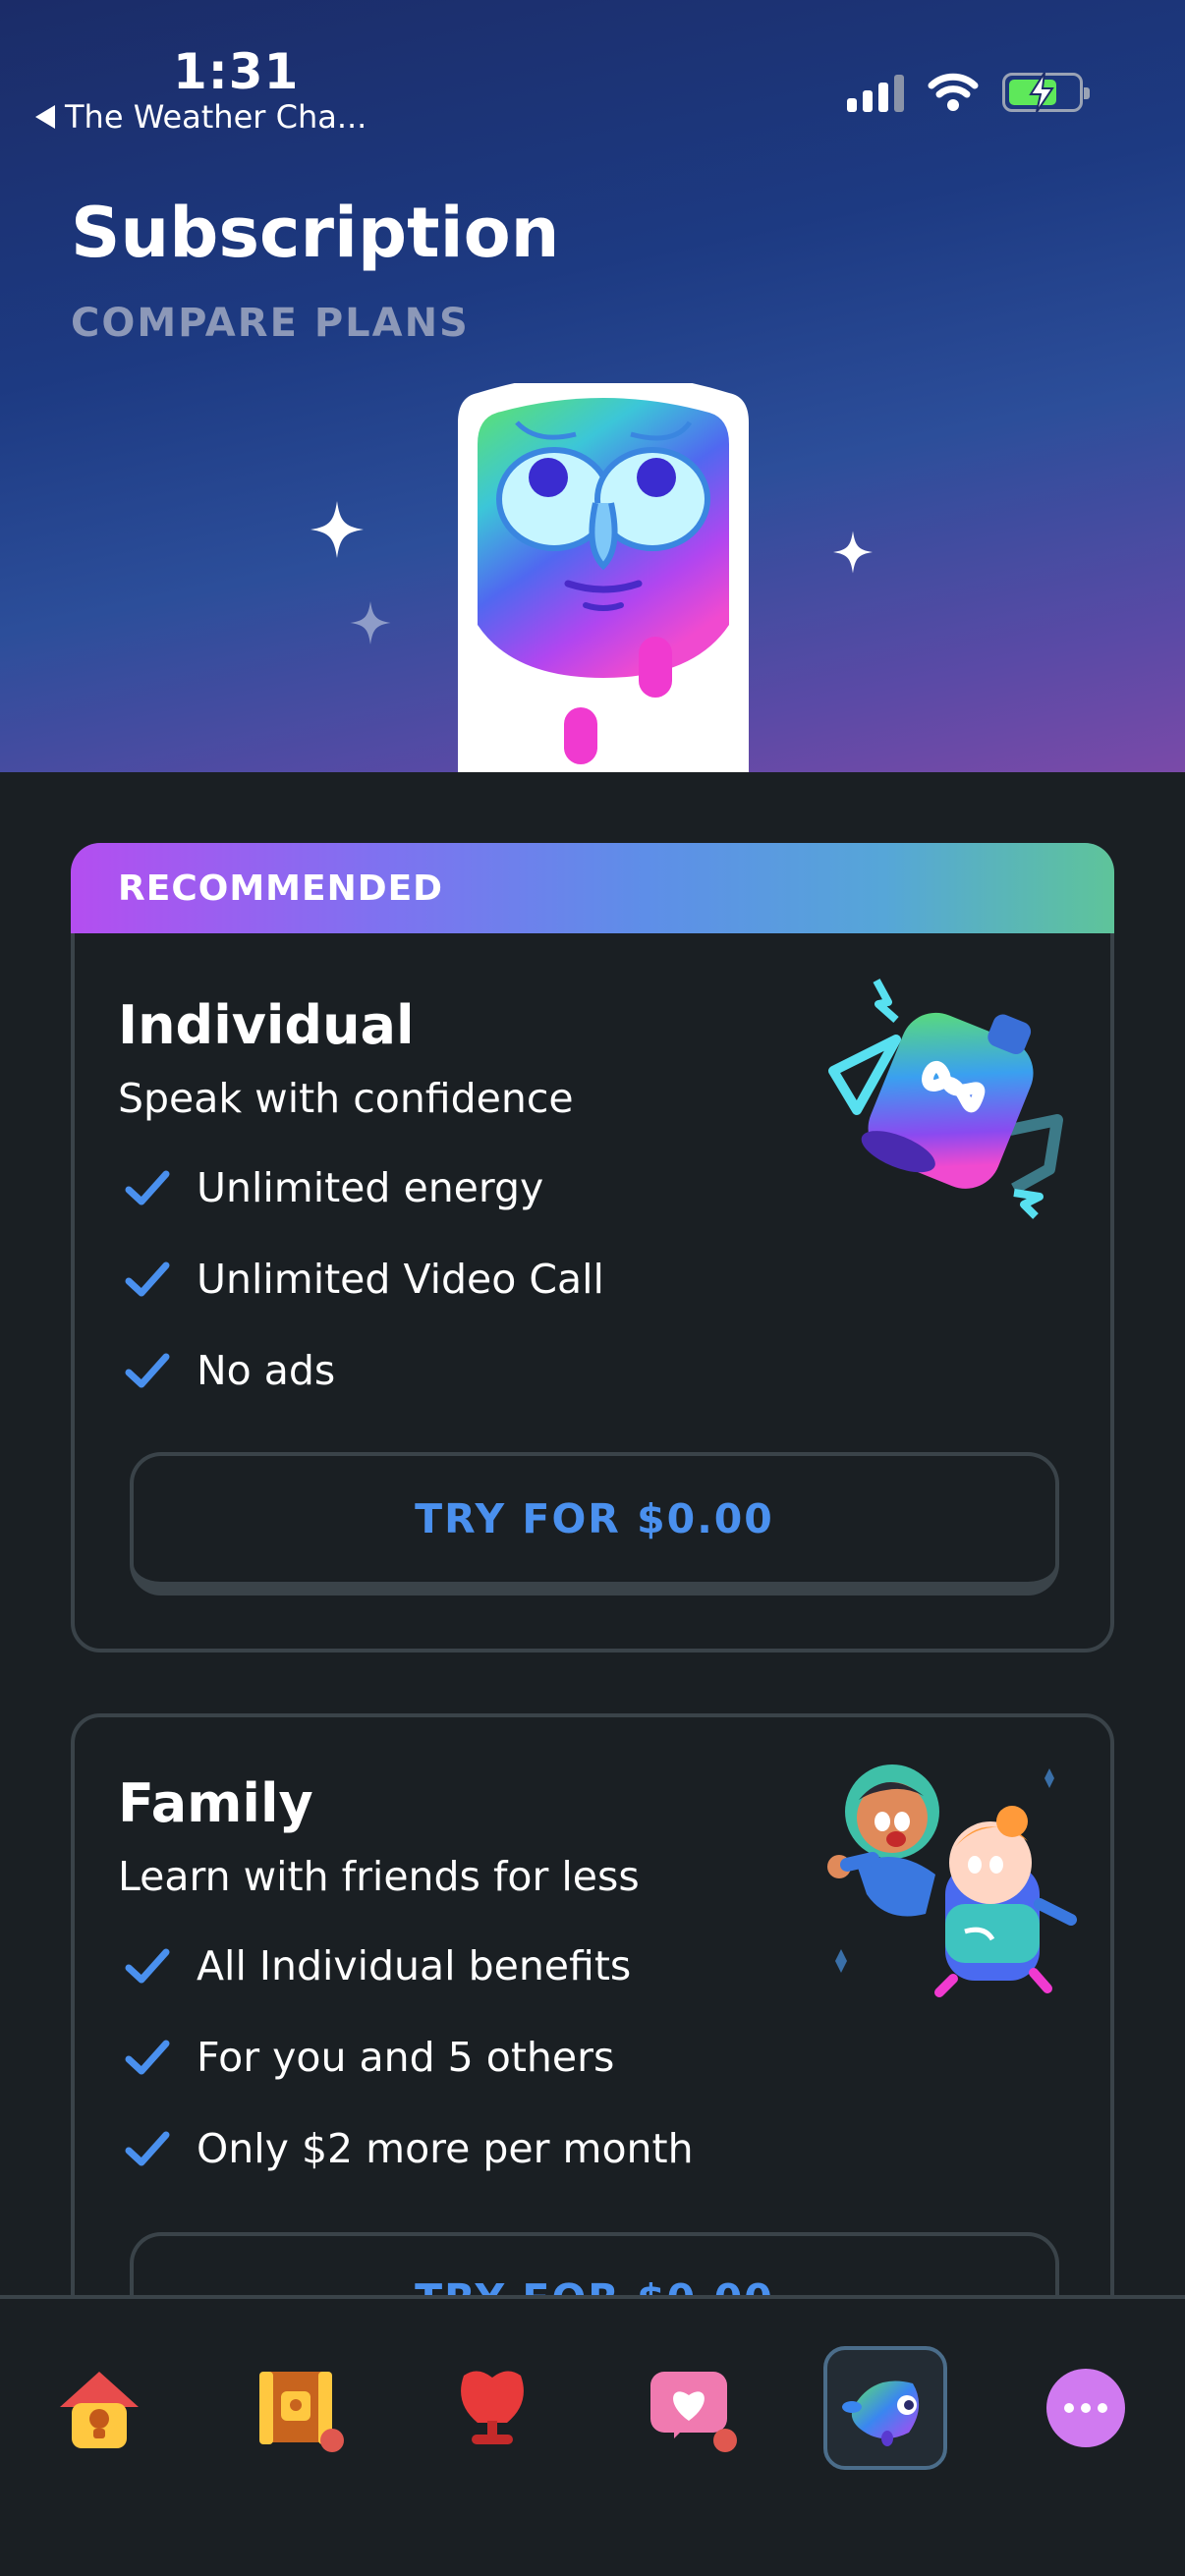  I want to click on unlimited-energy-illustration, so click(946, 1099).